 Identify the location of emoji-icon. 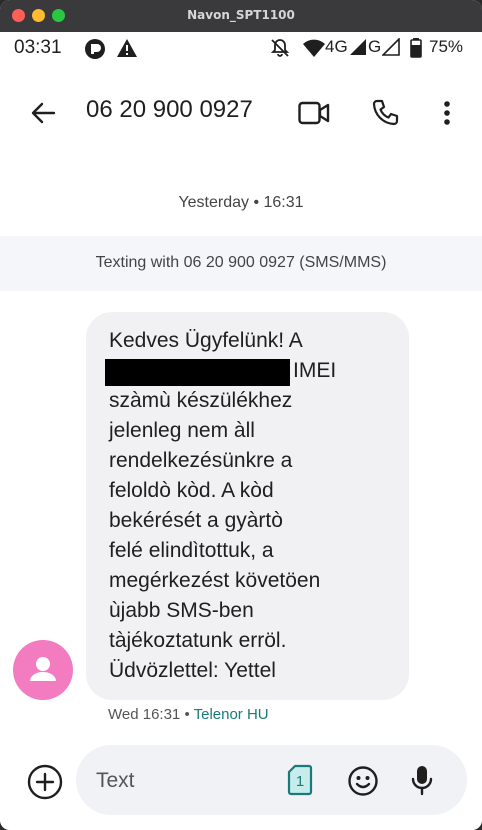
(363, 781).